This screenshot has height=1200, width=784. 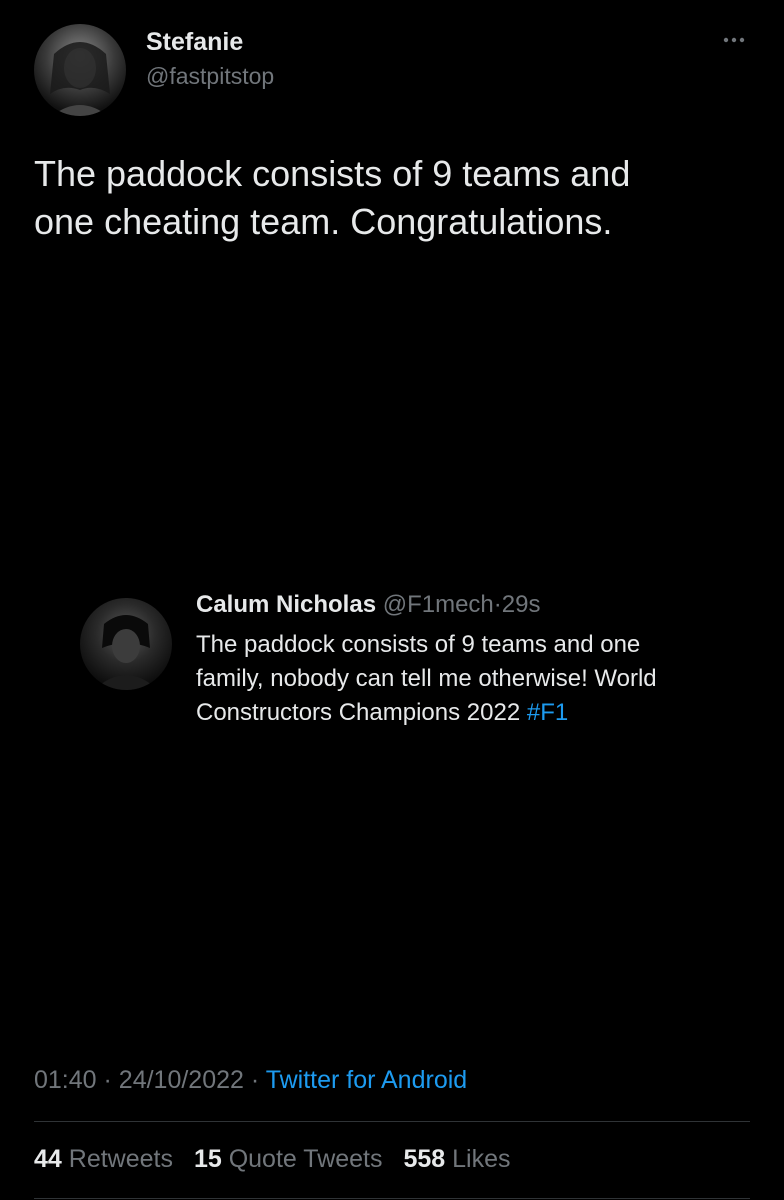 What do you see at coordinates (210, 76) in the screenshot?
I see `author-handle: @fastpitstop` at bounding box center [210, 76].